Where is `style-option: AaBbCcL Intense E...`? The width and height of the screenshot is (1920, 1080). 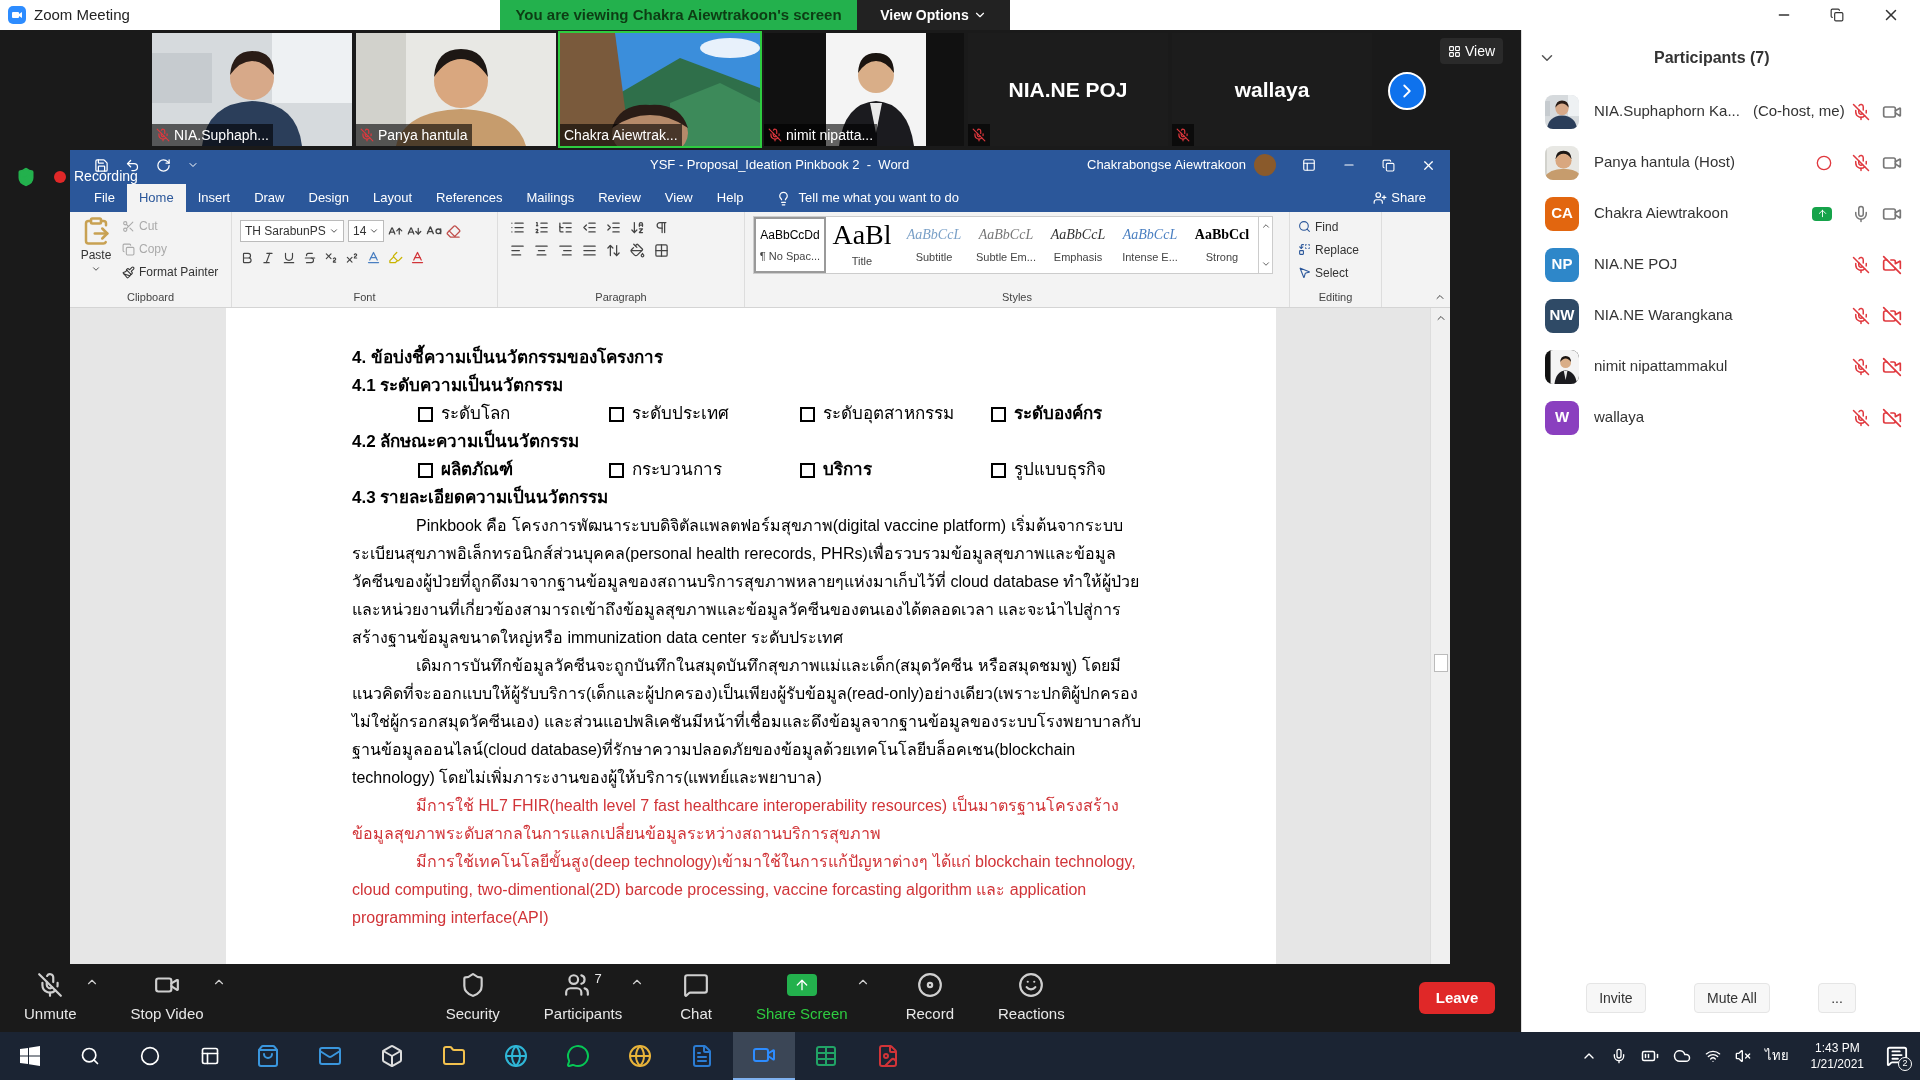 style-option: AaBbCcL Intense E... is located at coordinates (1150, 245).